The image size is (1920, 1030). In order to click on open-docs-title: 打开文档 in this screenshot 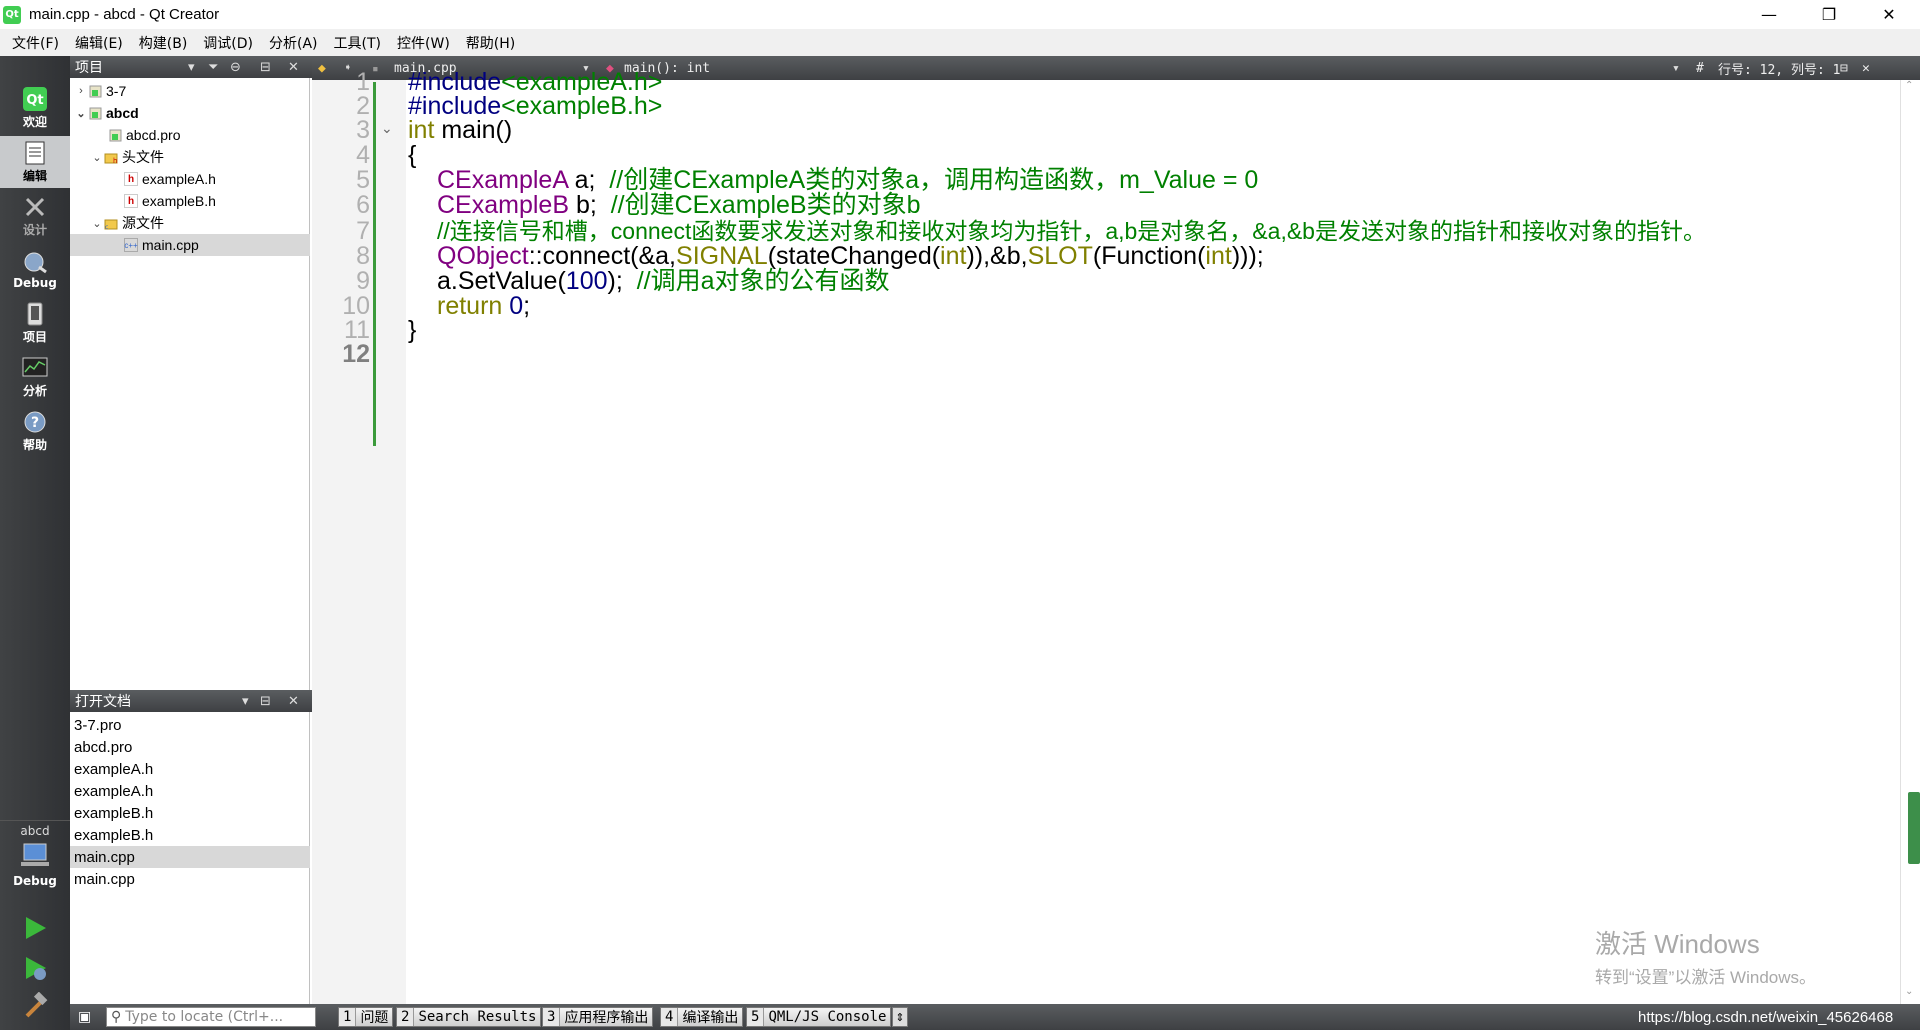, I will do `click(103, 701)`.